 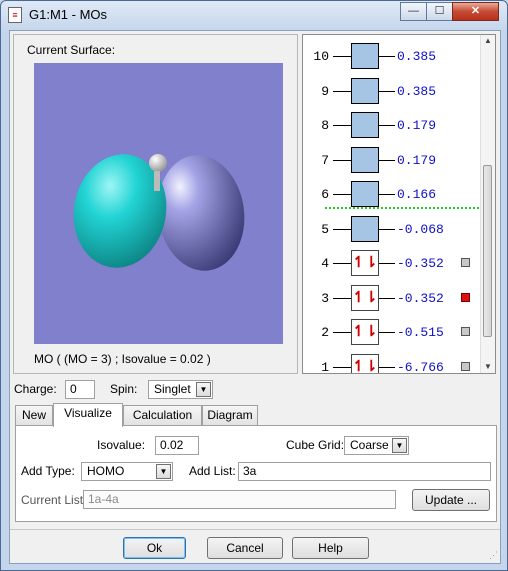 What do you see at coordinates (154, 548) in the screenshot?
I see `ok-button: Ok` at bounding box center [154, 548].